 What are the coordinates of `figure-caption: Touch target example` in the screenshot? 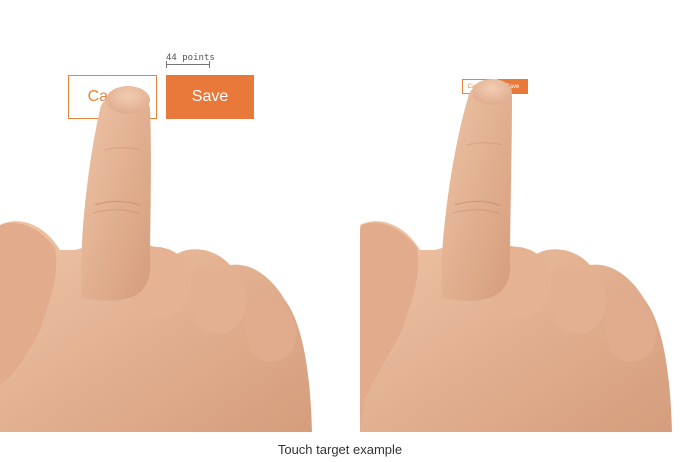 It's located at (340, 449).